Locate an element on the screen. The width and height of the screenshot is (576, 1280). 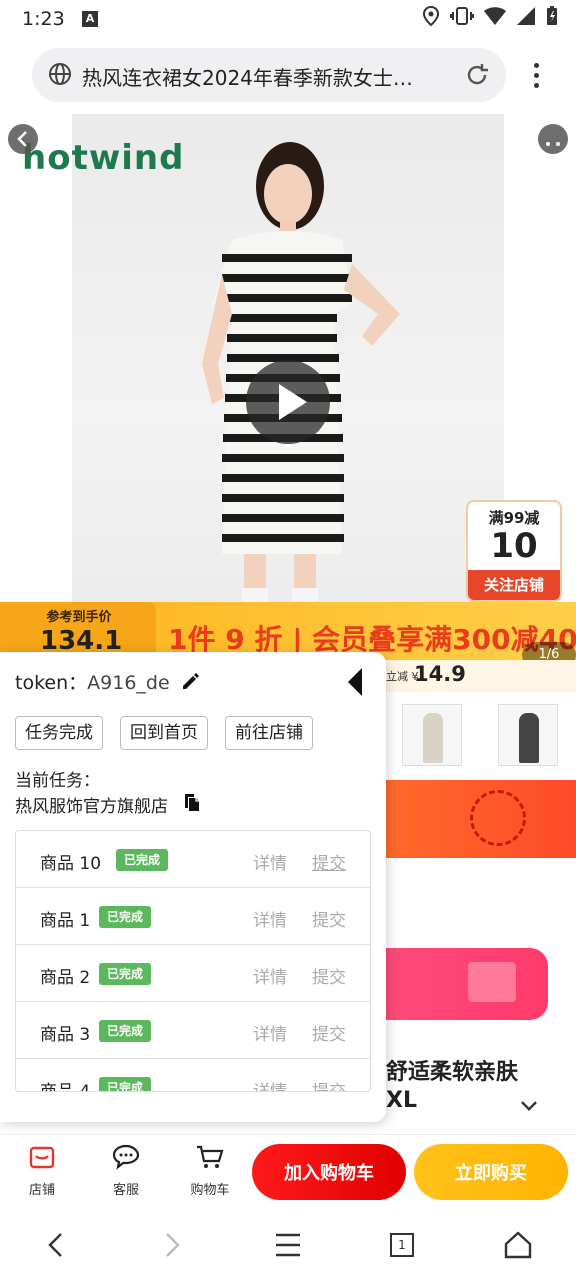
nav-back-icon is located at coordinates (56, 1245).